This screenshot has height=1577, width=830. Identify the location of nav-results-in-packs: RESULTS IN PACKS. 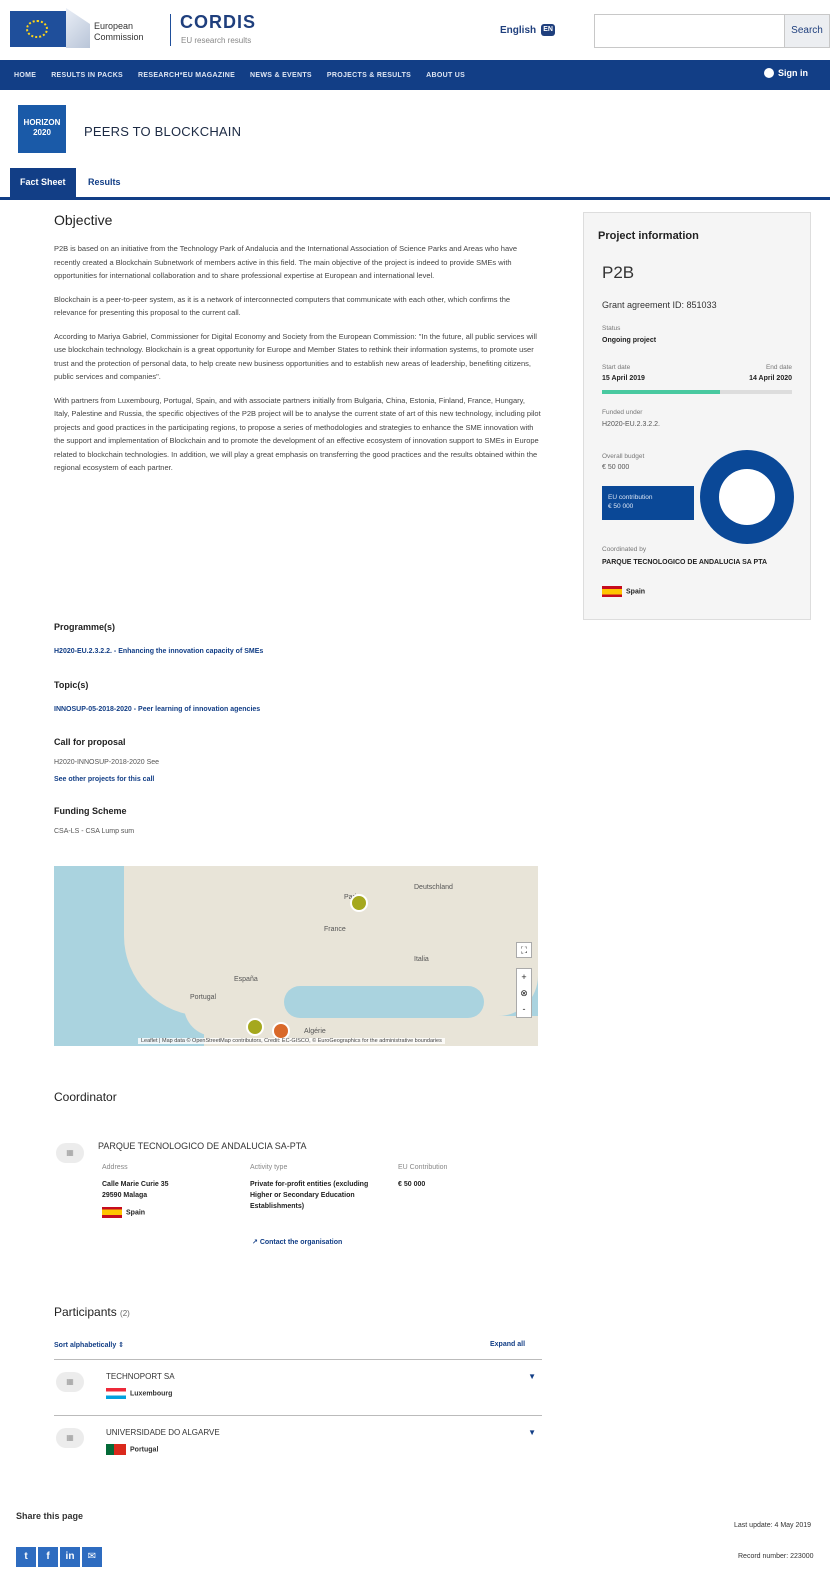
(87, 75).